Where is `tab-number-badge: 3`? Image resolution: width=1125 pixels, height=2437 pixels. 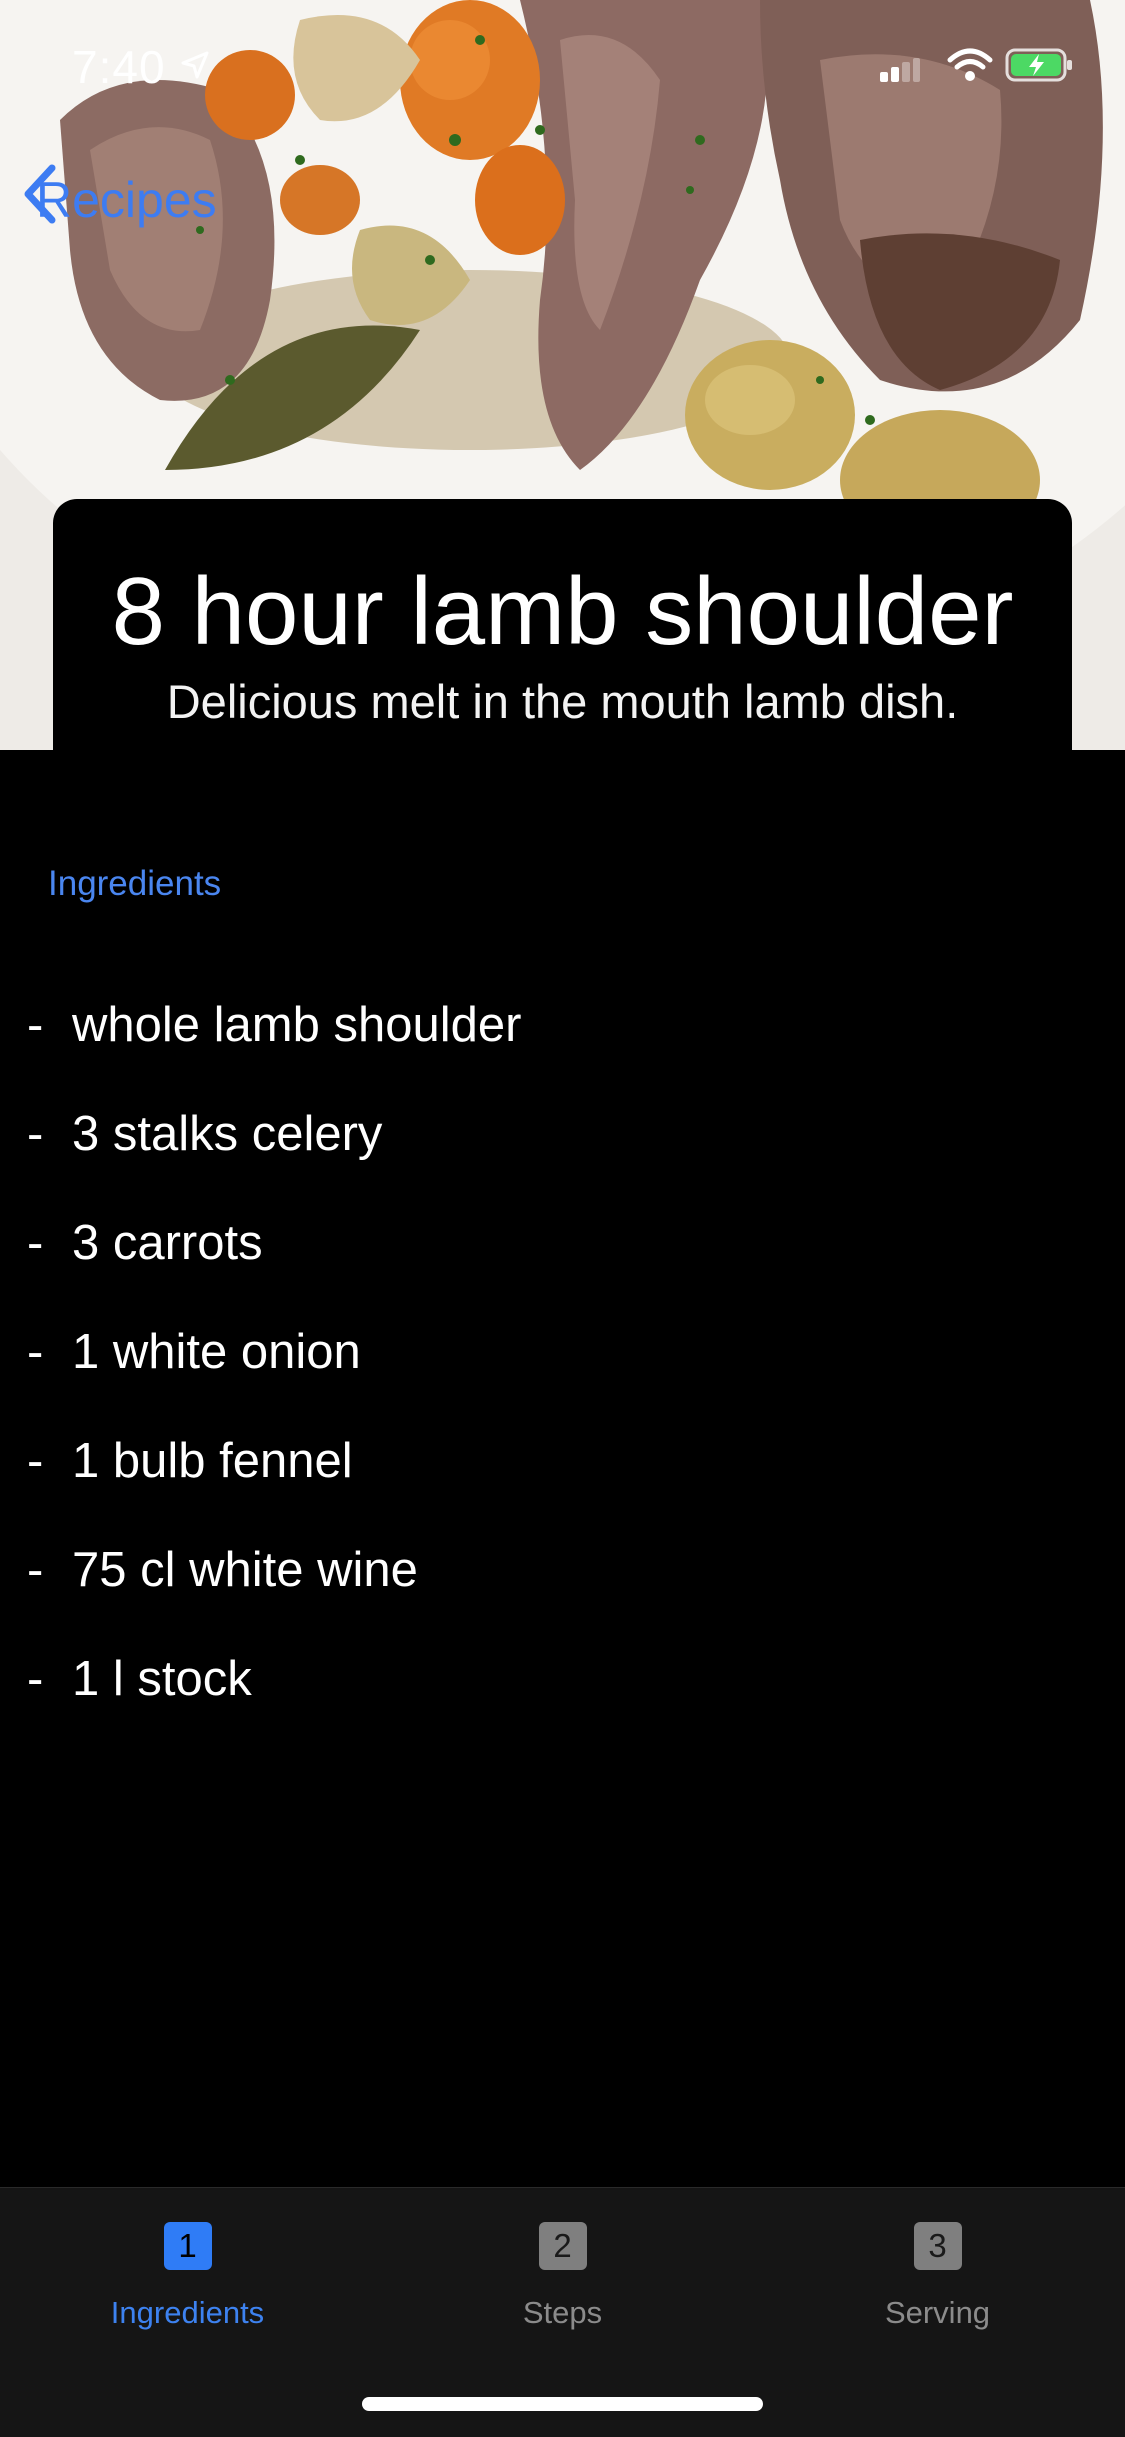
tab-number-badge: 3 is located at coordinates (937, 2246).